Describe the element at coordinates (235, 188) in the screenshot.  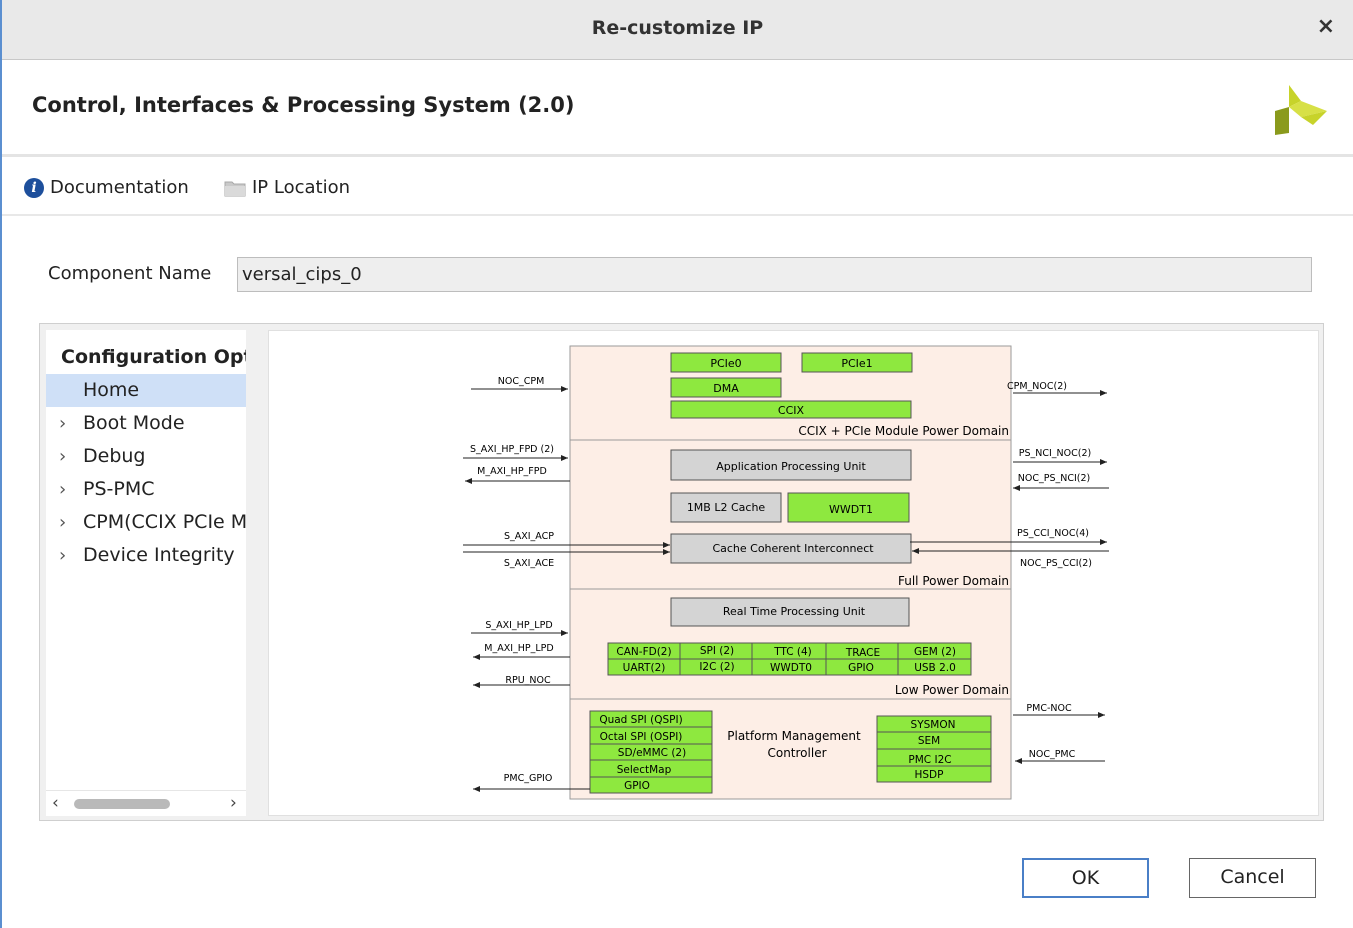
I see `folder-icon` at that location.